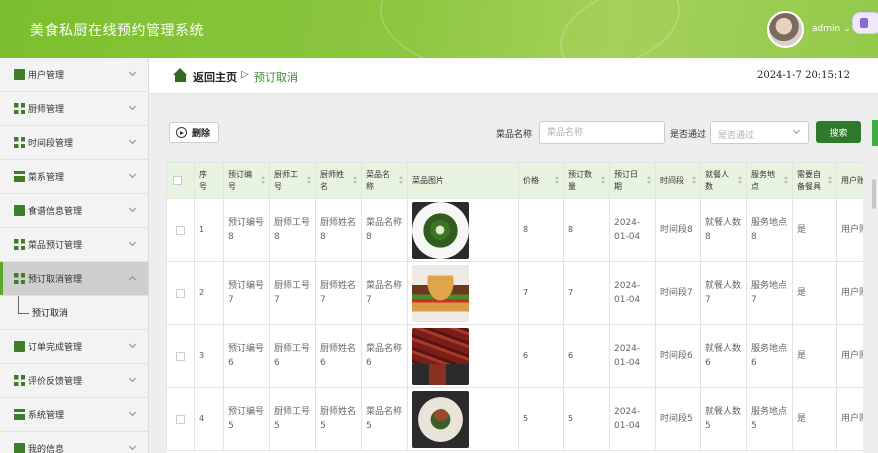  Describe the element at coordinates (74, 381) in the screenshot. I see `sidebar-item-feedback: 评价反馈管理` at that location.